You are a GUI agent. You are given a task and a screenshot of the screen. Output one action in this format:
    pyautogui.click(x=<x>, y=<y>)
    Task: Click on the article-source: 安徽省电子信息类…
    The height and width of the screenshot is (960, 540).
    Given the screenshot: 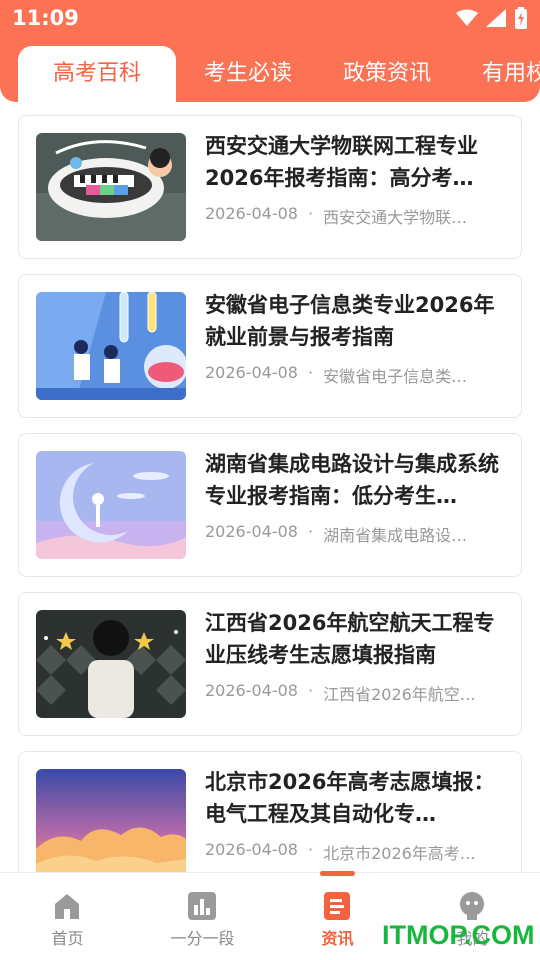 What is the action you would take?
    pyautogui.click(x=395, y=376)
    